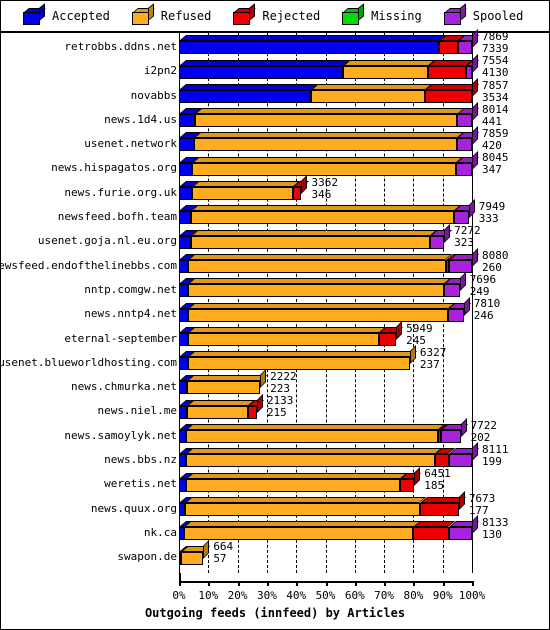  What do you see at coordinates (291, 16) in the screenshot?
I see `legend-item-label: Rejected` at bounding box center [291, 16].